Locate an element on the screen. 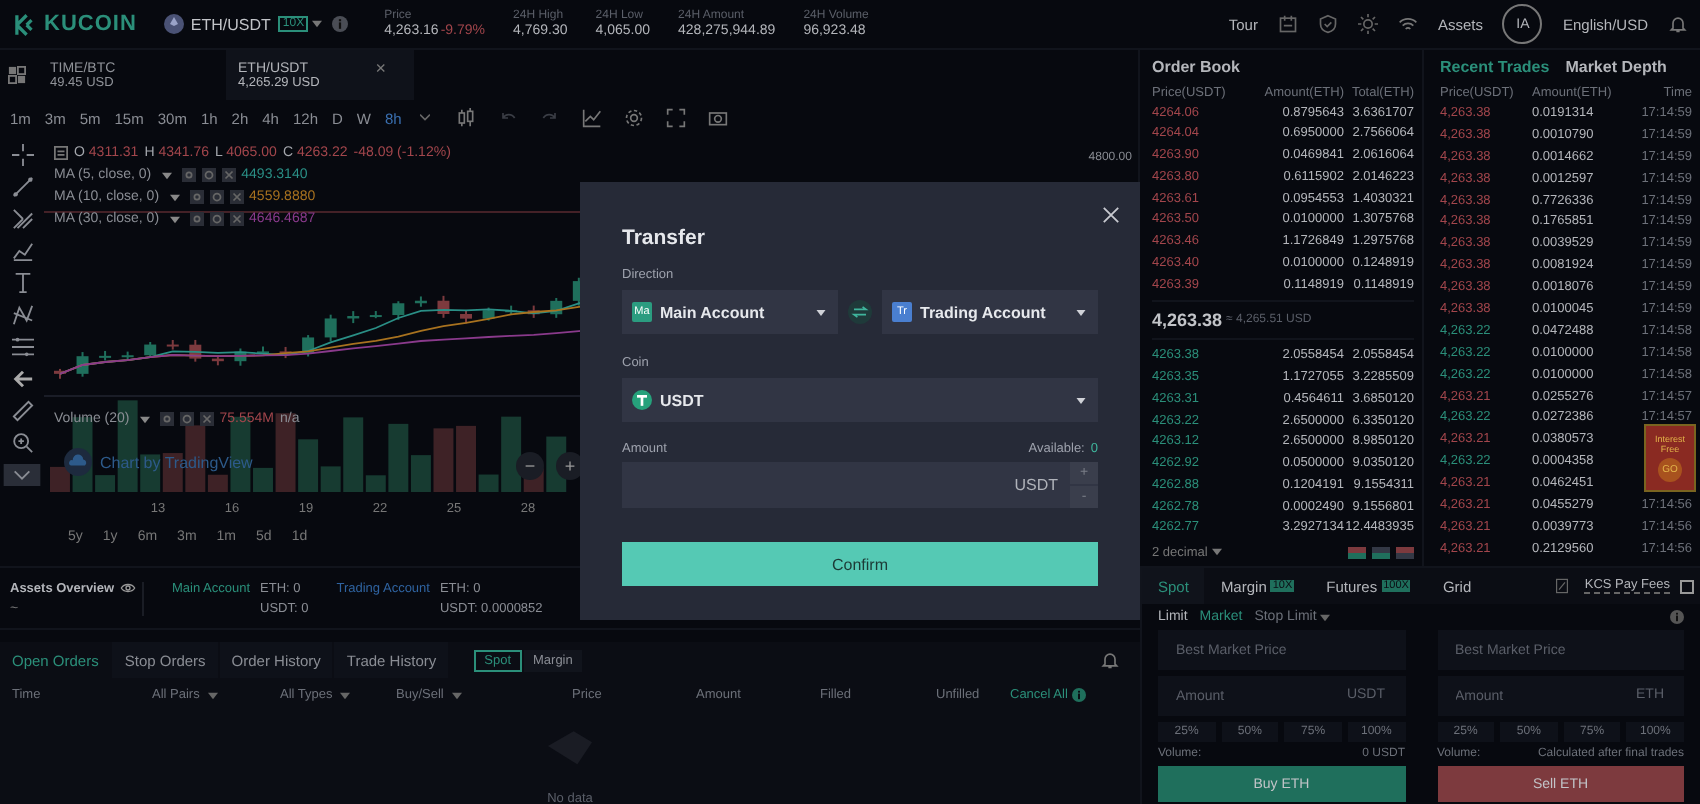  logo-icon is located at coordinates (25, 24).